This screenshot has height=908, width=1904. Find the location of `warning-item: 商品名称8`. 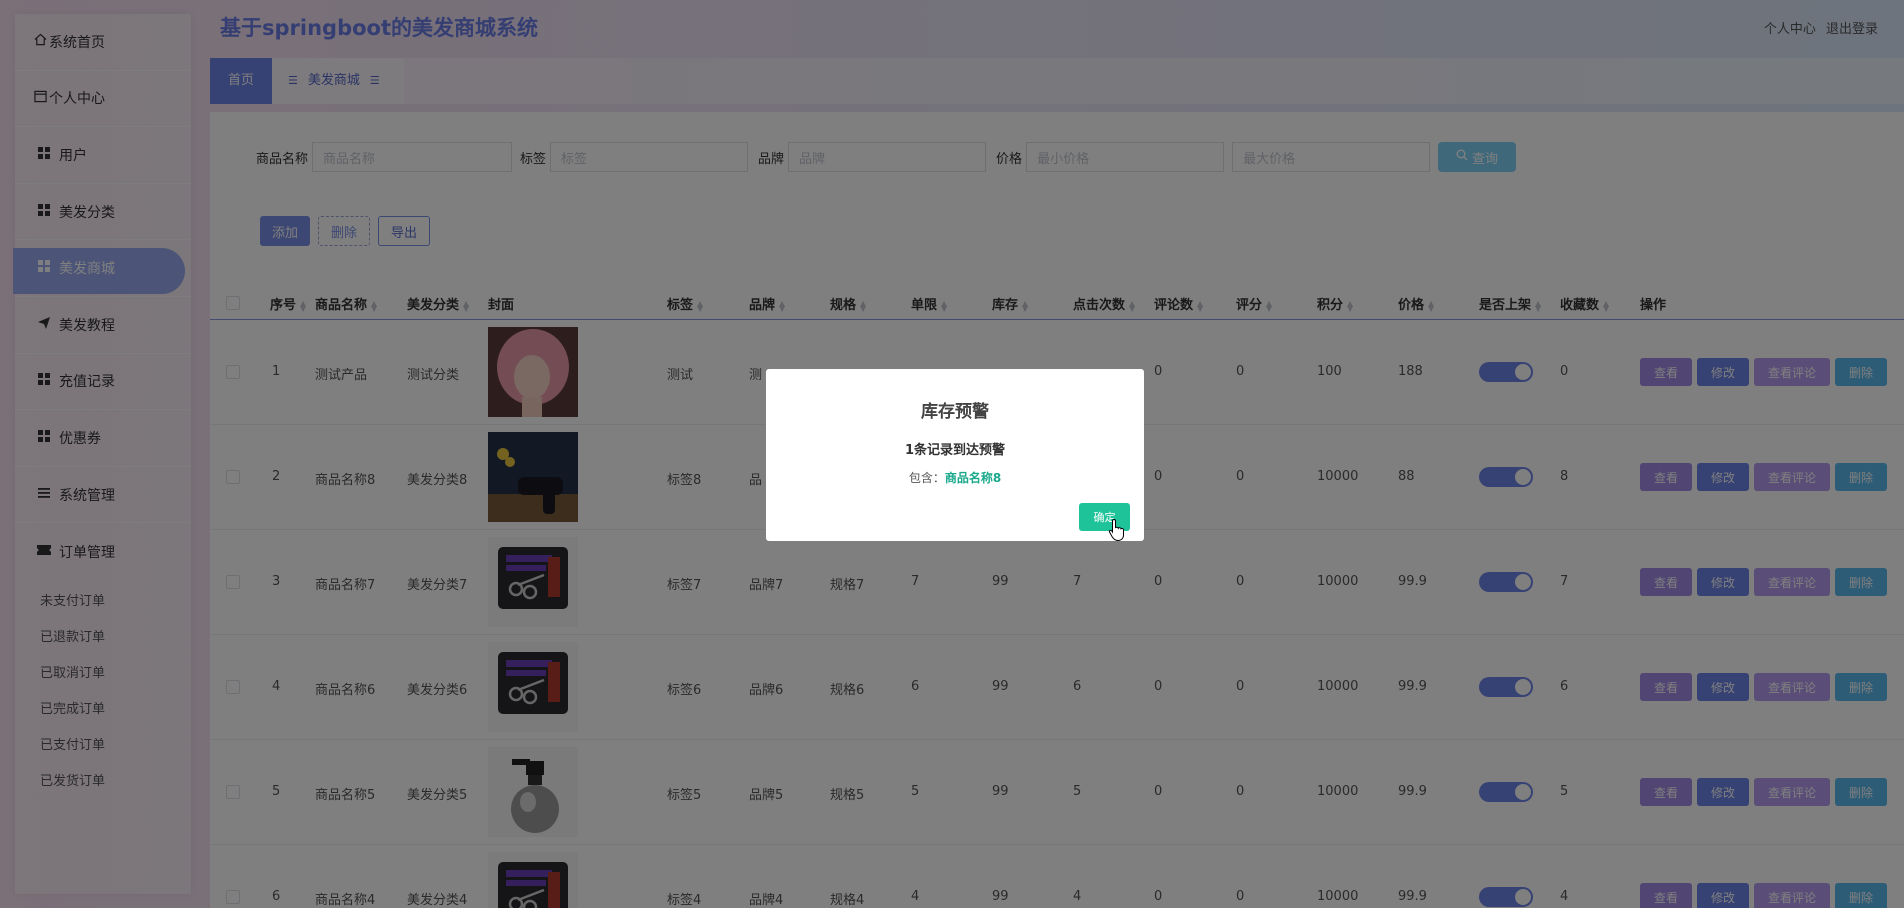

warning-item: 商品名称8 is located at coordinates (973, 478).